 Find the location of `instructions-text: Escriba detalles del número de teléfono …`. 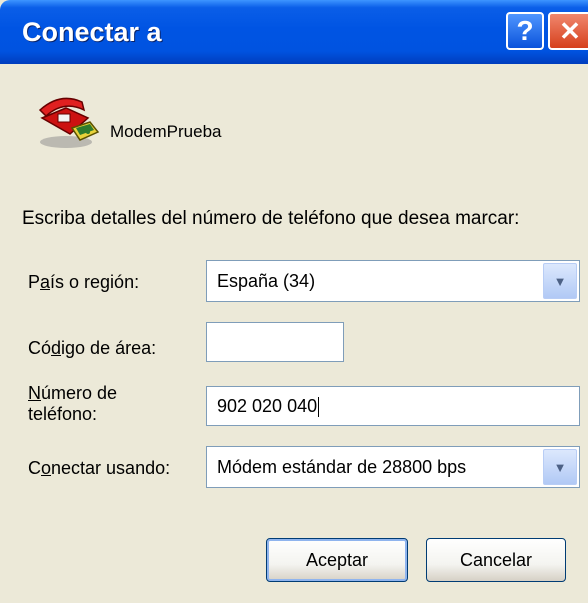

instructions-text: Escriba detalles del número de teléfono … is located at coordinates (271, 218).